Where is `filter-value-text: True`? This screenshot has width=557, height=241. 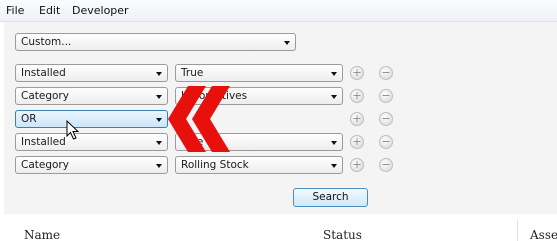
filter-value-text: True is located at coordinates (192, 73).